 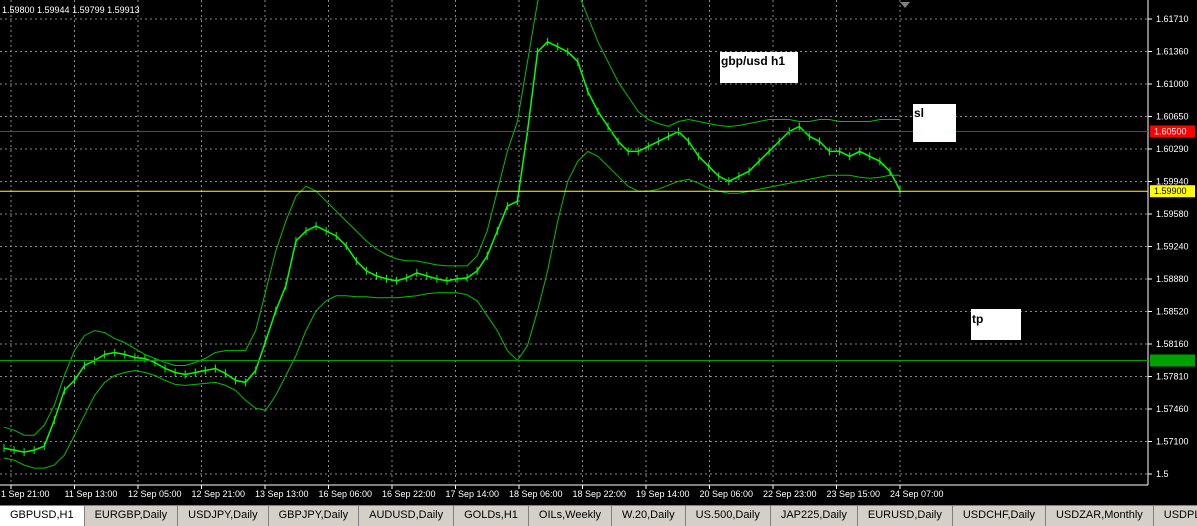 What do you see at coordinates (1162, 474) in the screenshot?
I see `y-axis-label: 1.5` at bounding box center [1162, 474].